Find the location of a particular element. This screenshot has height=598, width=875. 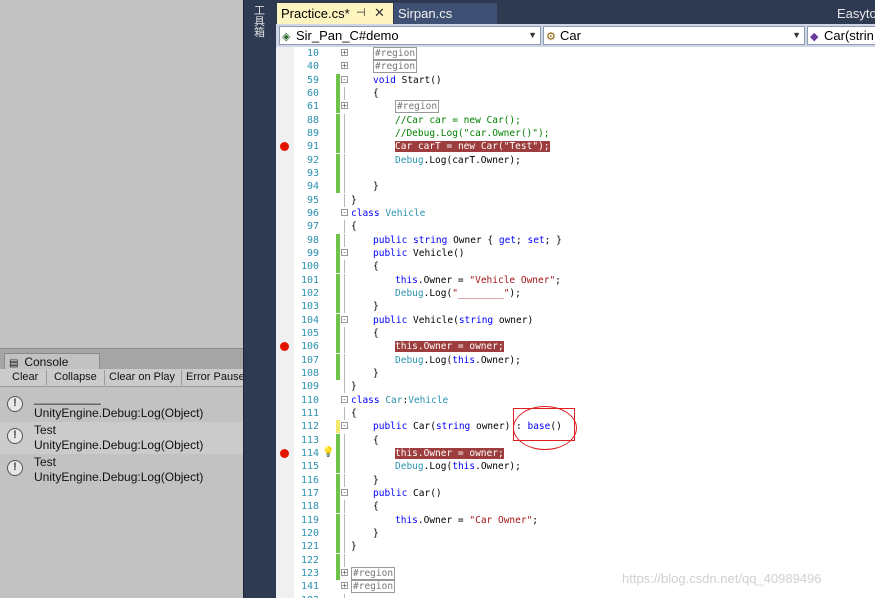

watermark: https://blog.csdn.net/qq_40989496 is located at coordinates (722, 578).